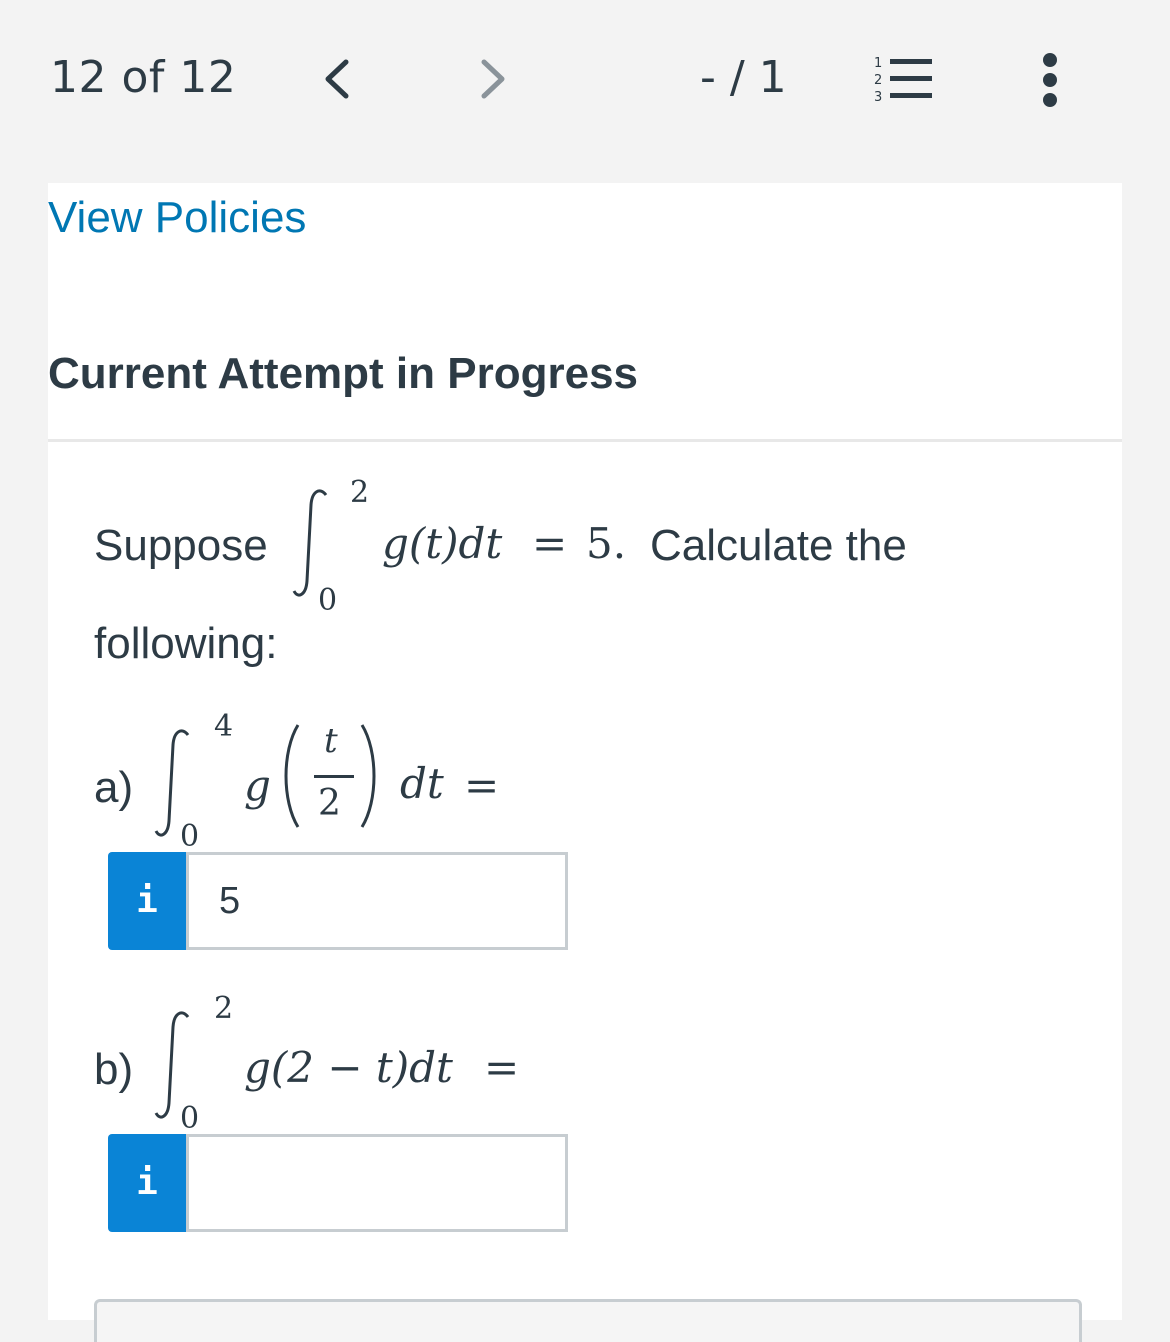  I want to click on view-policies-link: View Policies, so click(177, 218).